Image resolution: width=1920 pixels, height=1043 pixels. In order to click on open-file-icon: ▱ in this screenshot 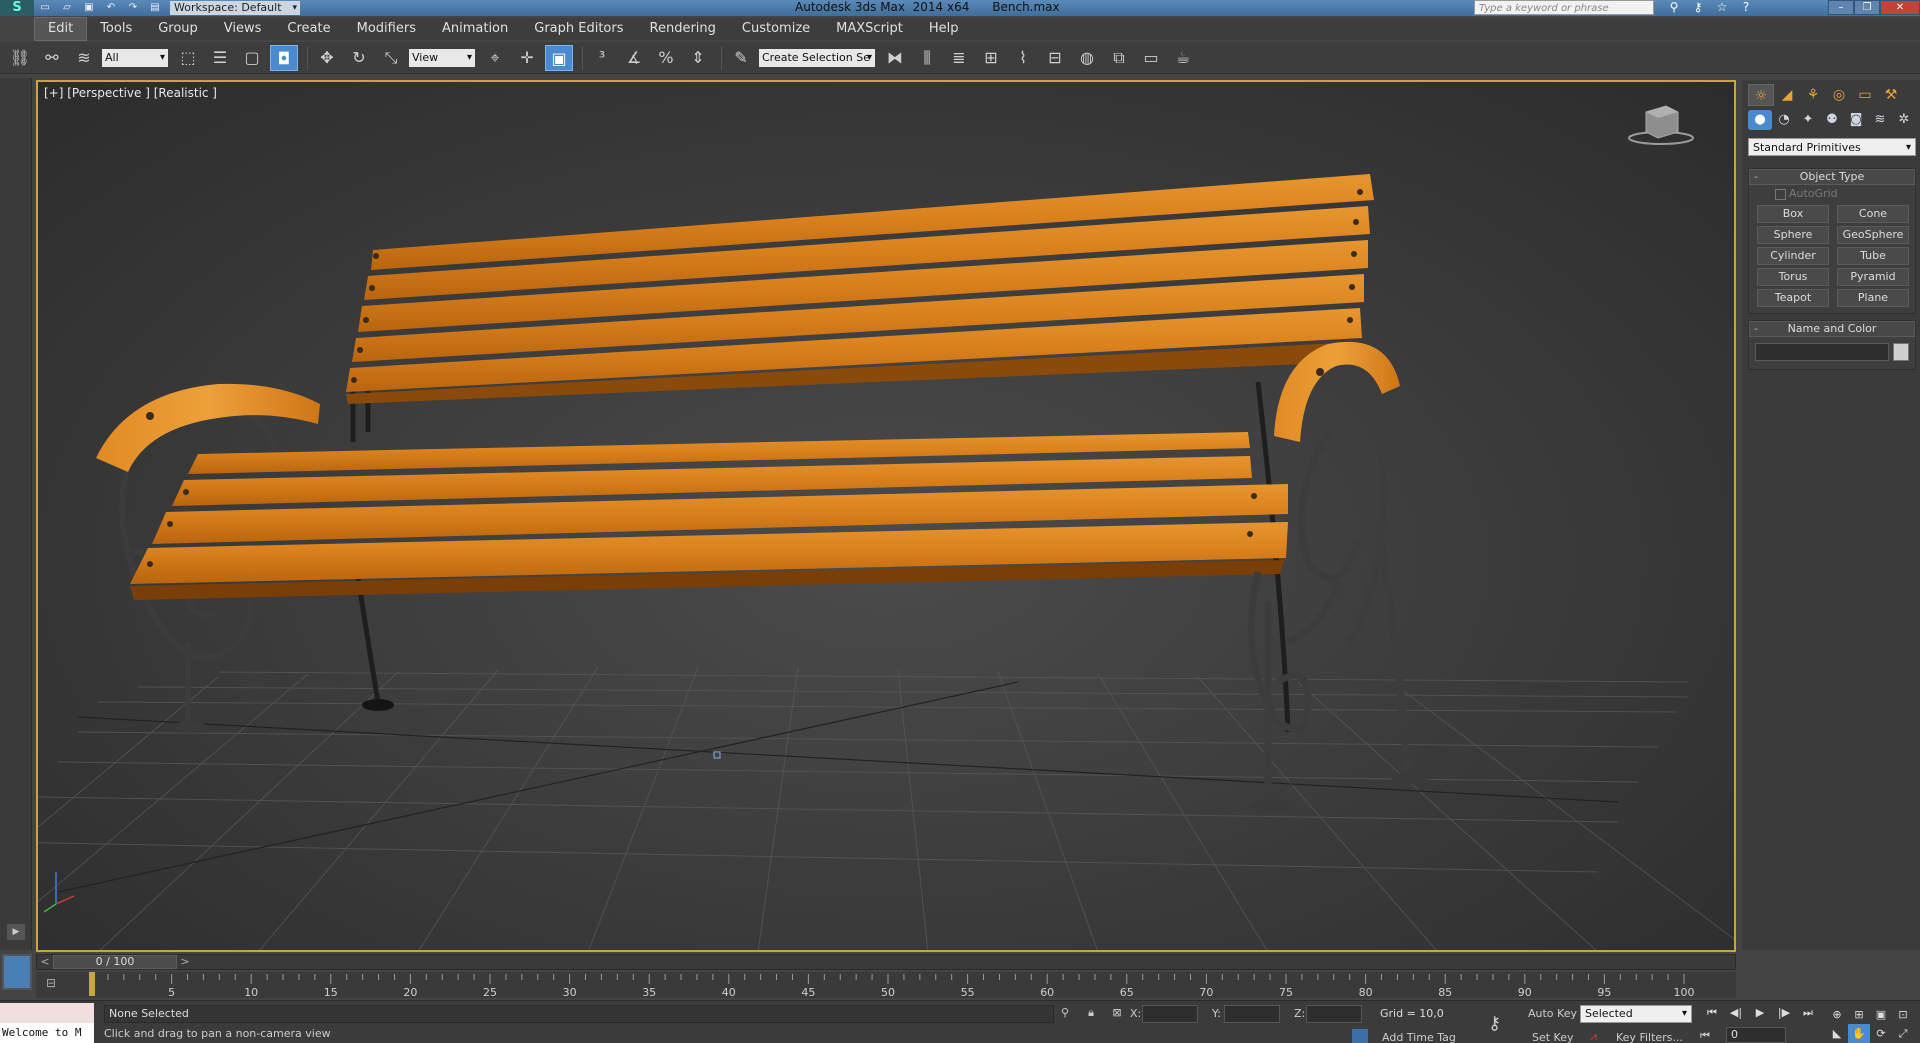, I will do `click(67, 8)`.